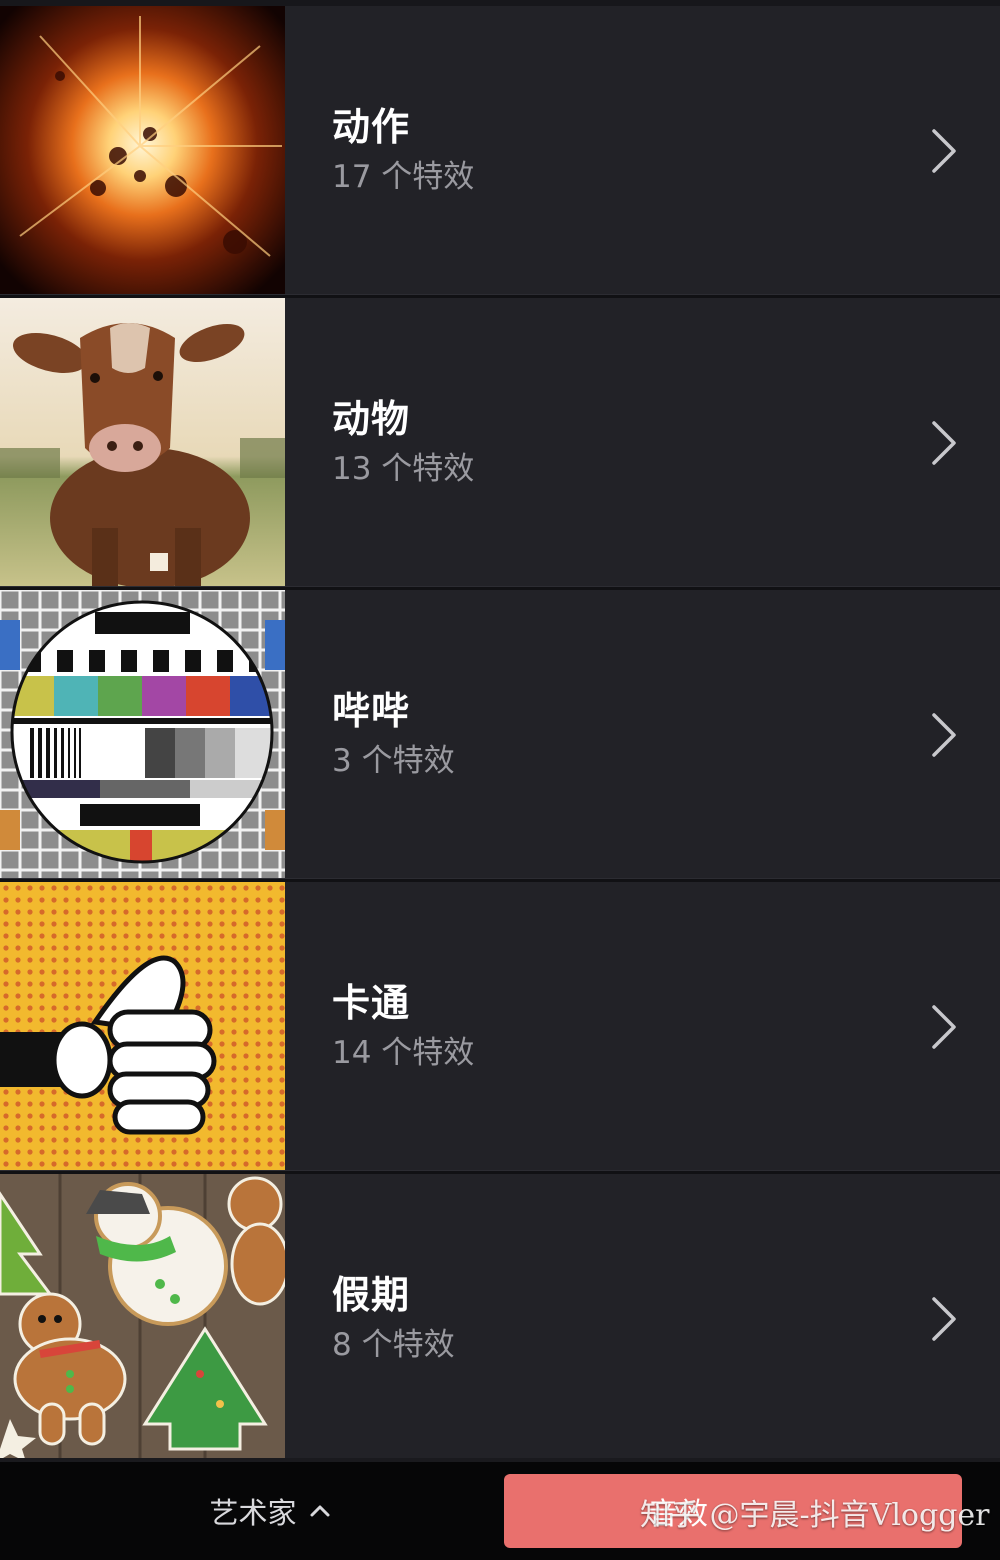 This screenshot has height=1560, width=1000. Describe the element at coordinates (403, 469) in the screenshot. I see `effect-count: 13 个特效` at that location.